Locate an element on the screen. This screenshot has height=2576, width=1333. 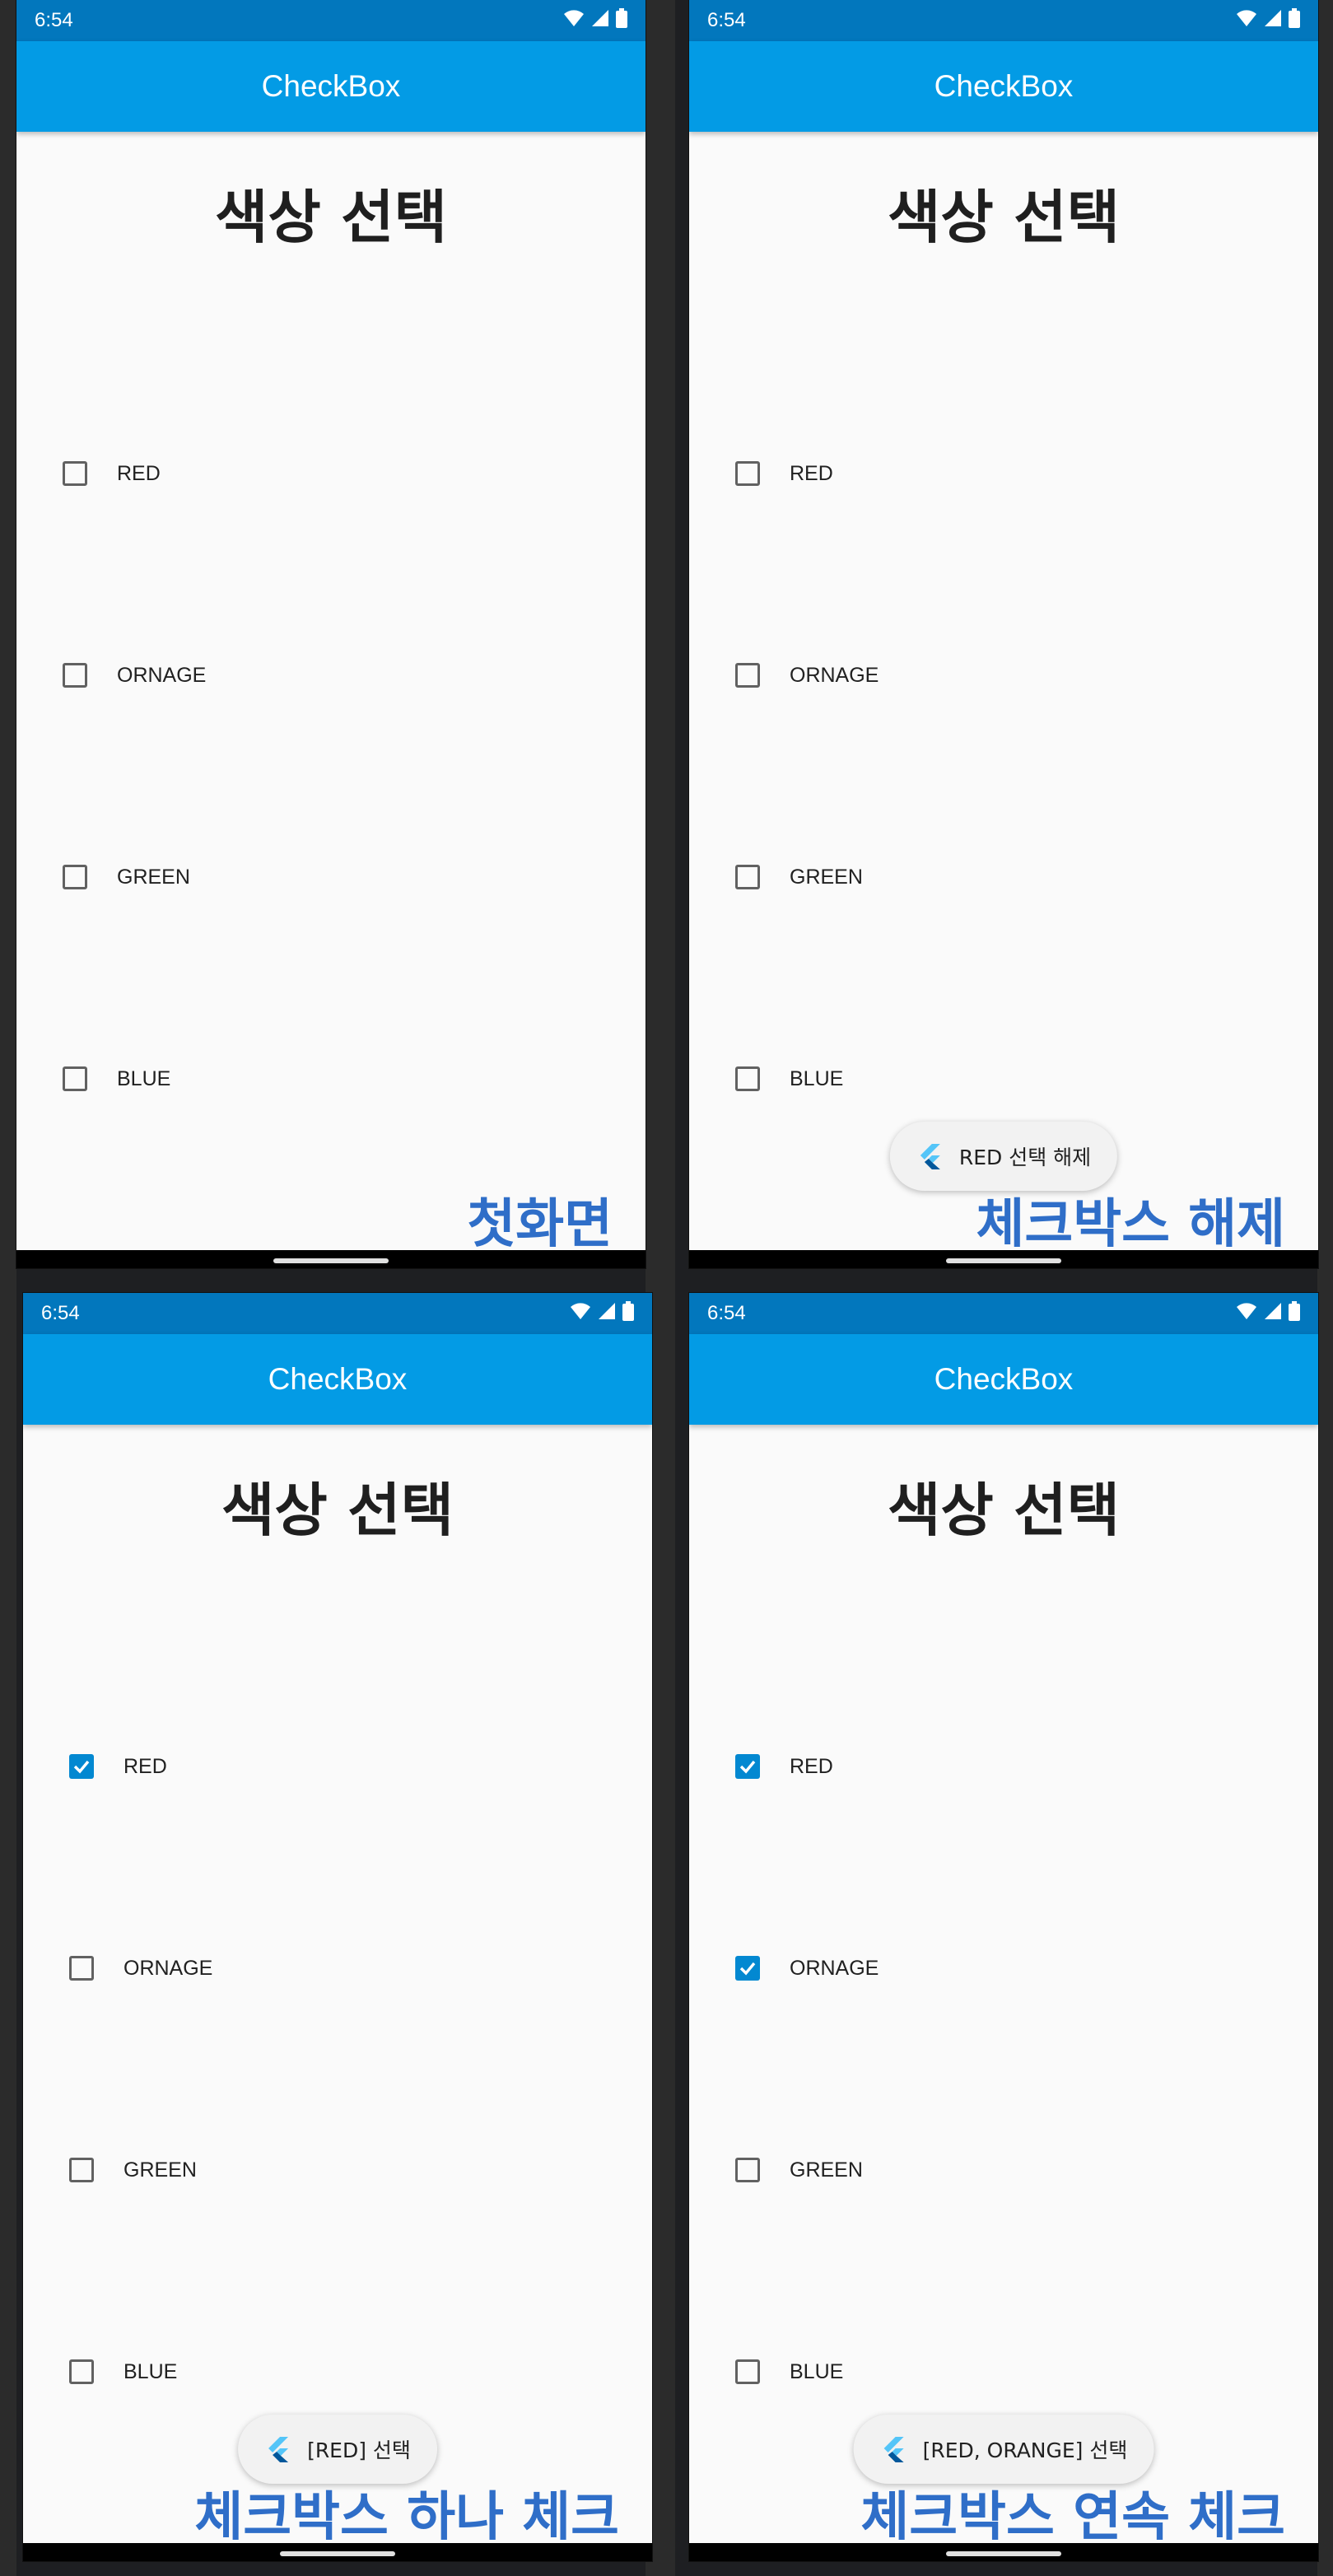
screen-caption: 첫화면 is located at coordinates (540, 1224).